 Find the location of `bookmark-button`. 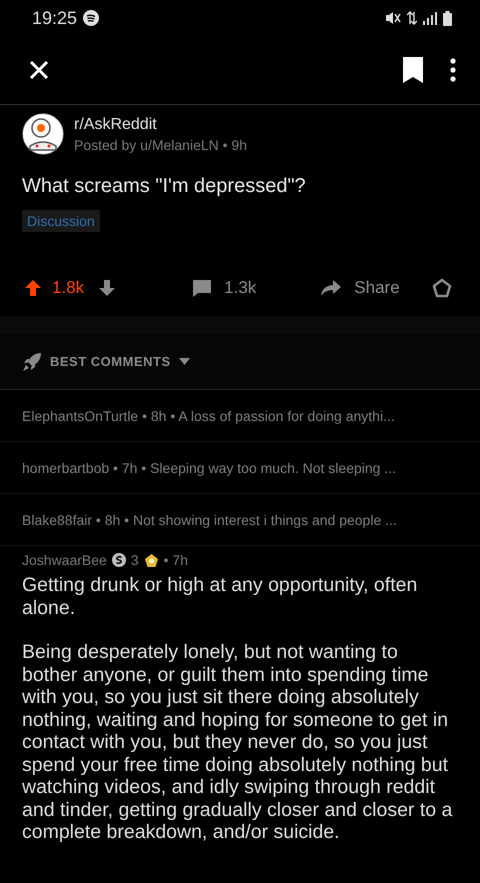

bookmark-button is located at coordinates (413, 70).